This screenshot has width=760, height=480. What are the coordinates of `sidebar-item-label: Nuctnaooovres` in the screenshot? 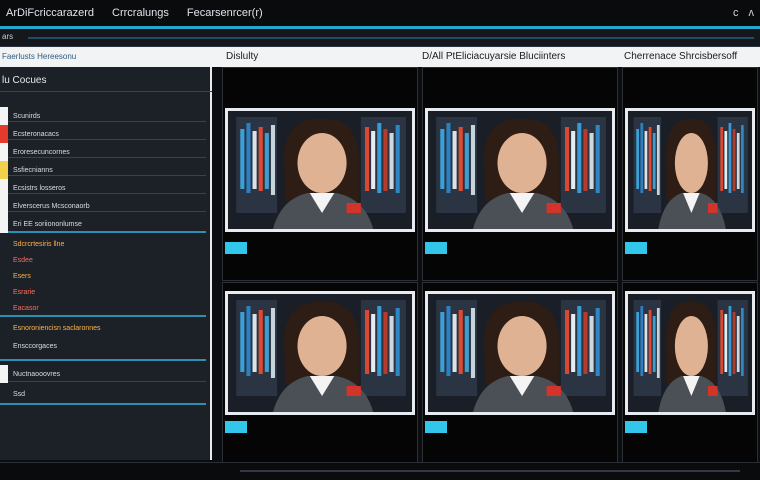 It's located at (37, 374).